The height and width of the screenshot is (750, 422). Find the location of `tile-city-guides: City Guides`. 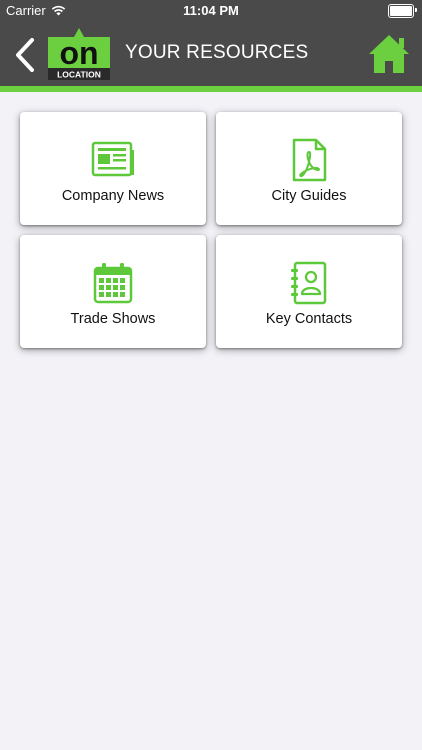

tile-city-guides: City Guides is located at coordinates (309, 168).